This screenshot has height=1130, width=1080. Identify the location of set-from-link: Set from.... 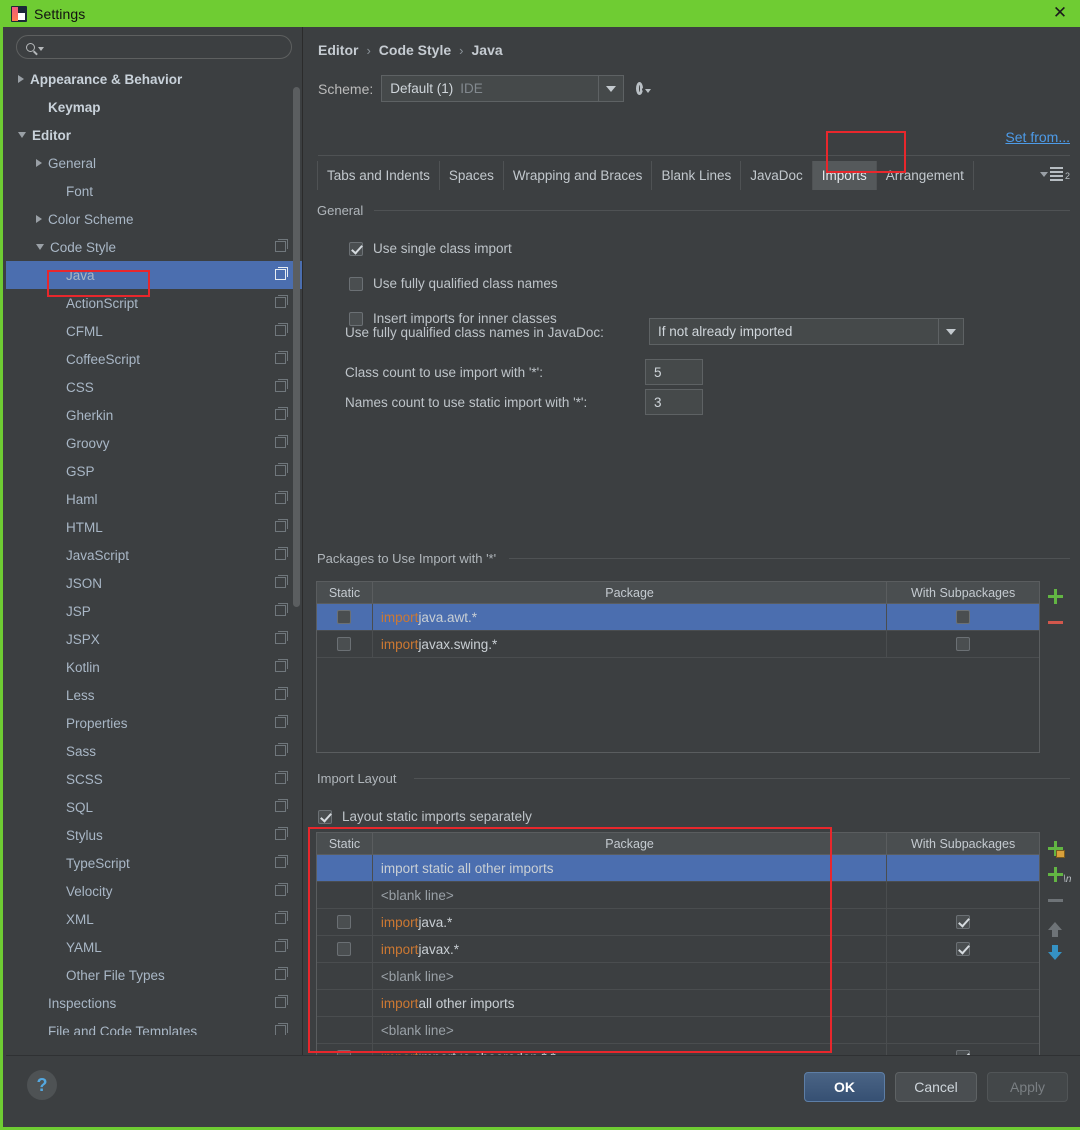
(1037, 137).